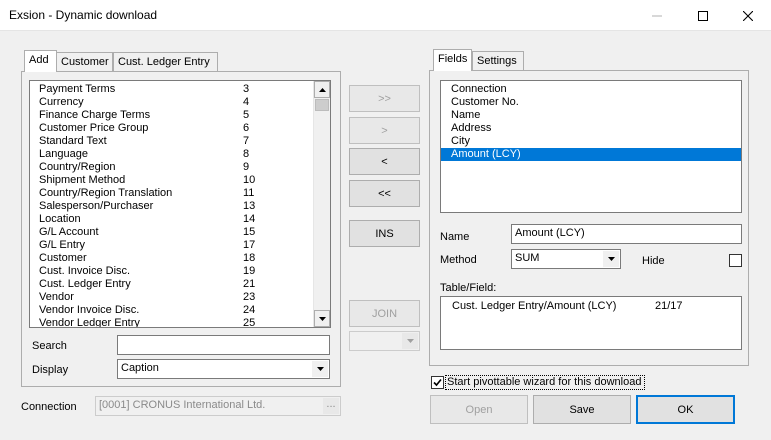 Image resolution: width=771 pixels, height=440 pixels. I want to click on table-list-item-id: 14, so click(249, 219).